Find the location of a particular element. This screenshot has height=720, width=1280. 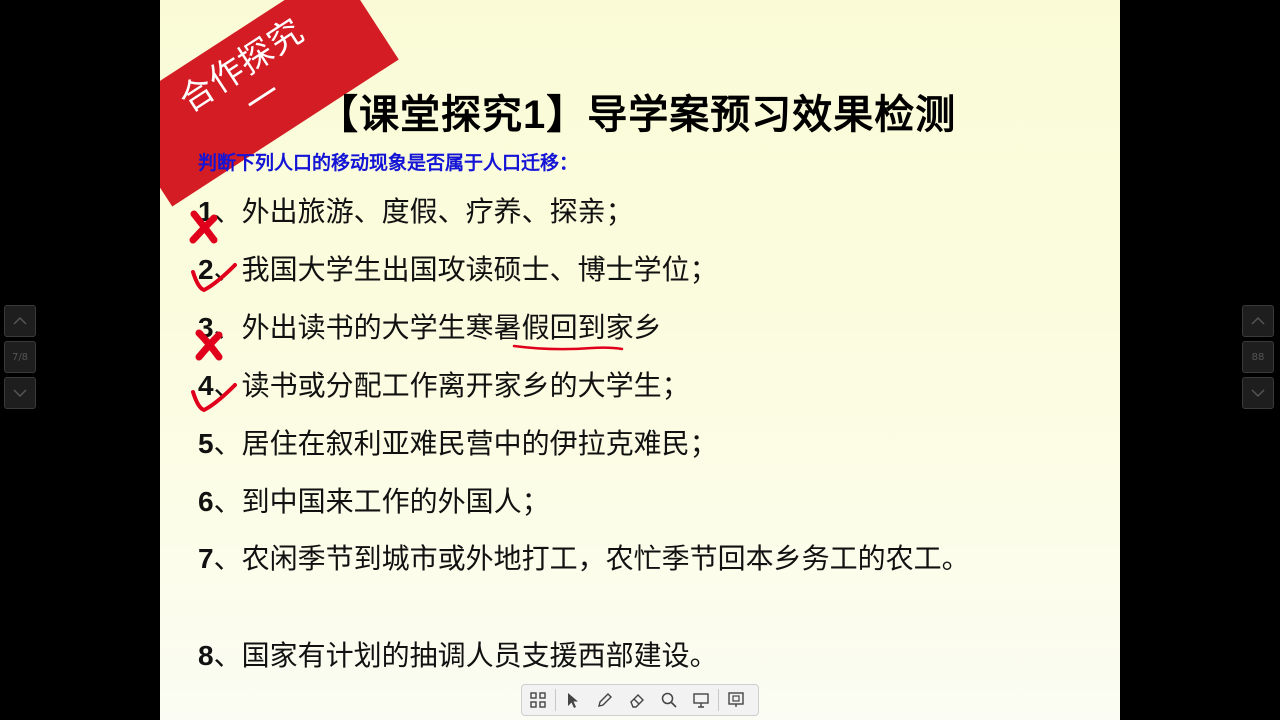

pen-icon is located at coordinates (605, 700).